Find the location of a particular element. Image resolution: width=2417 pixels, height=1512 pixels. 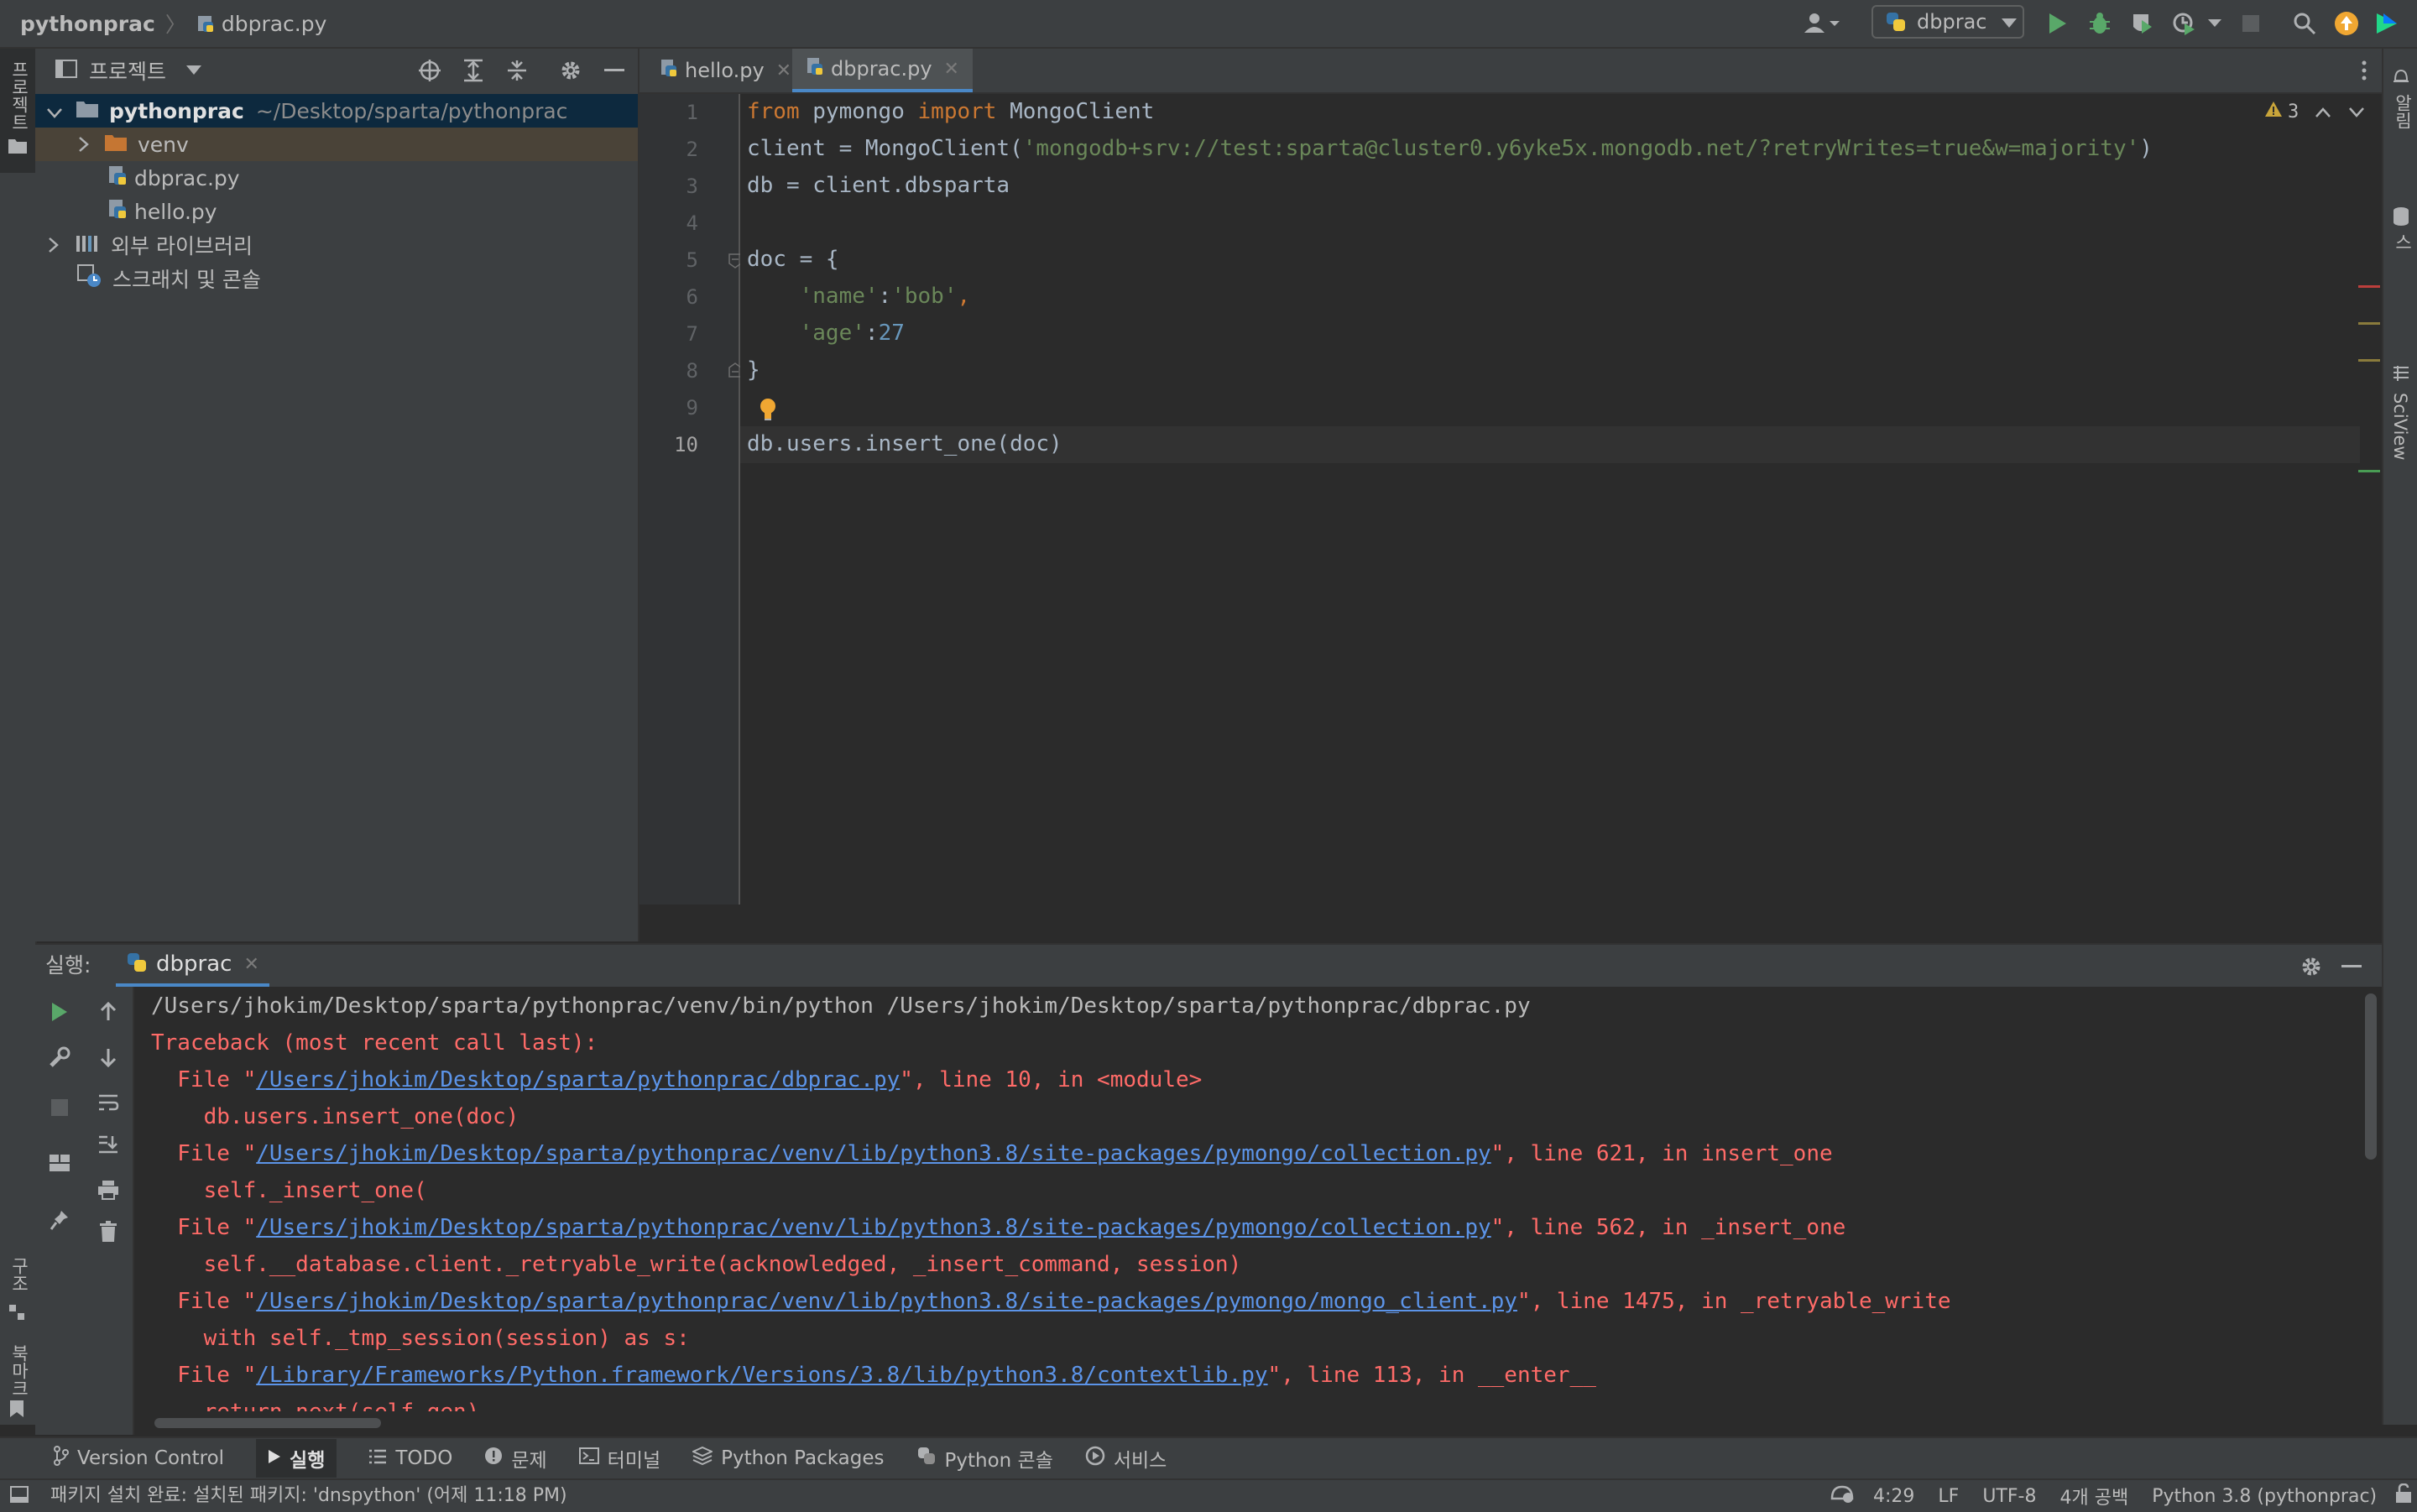

run-tab-dbprac: dbprac ✕ is located at coordinates (192, 966).